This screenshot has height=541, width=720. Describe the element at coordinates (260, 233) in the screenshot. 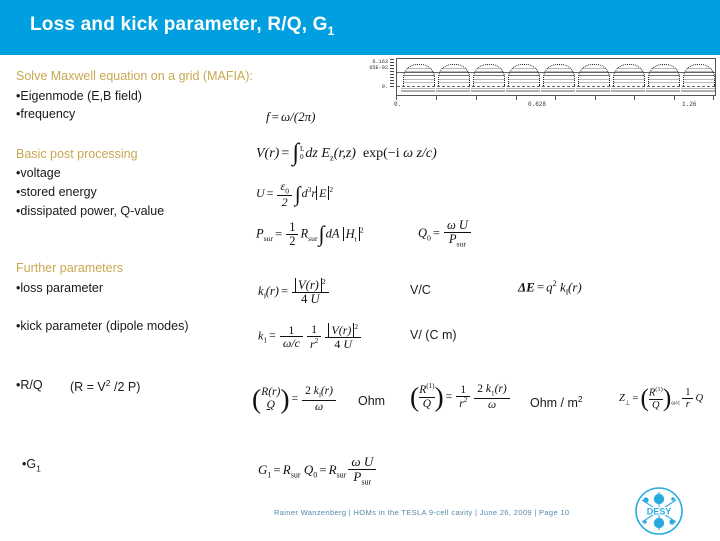

I see `power-lhs: P` at that location.